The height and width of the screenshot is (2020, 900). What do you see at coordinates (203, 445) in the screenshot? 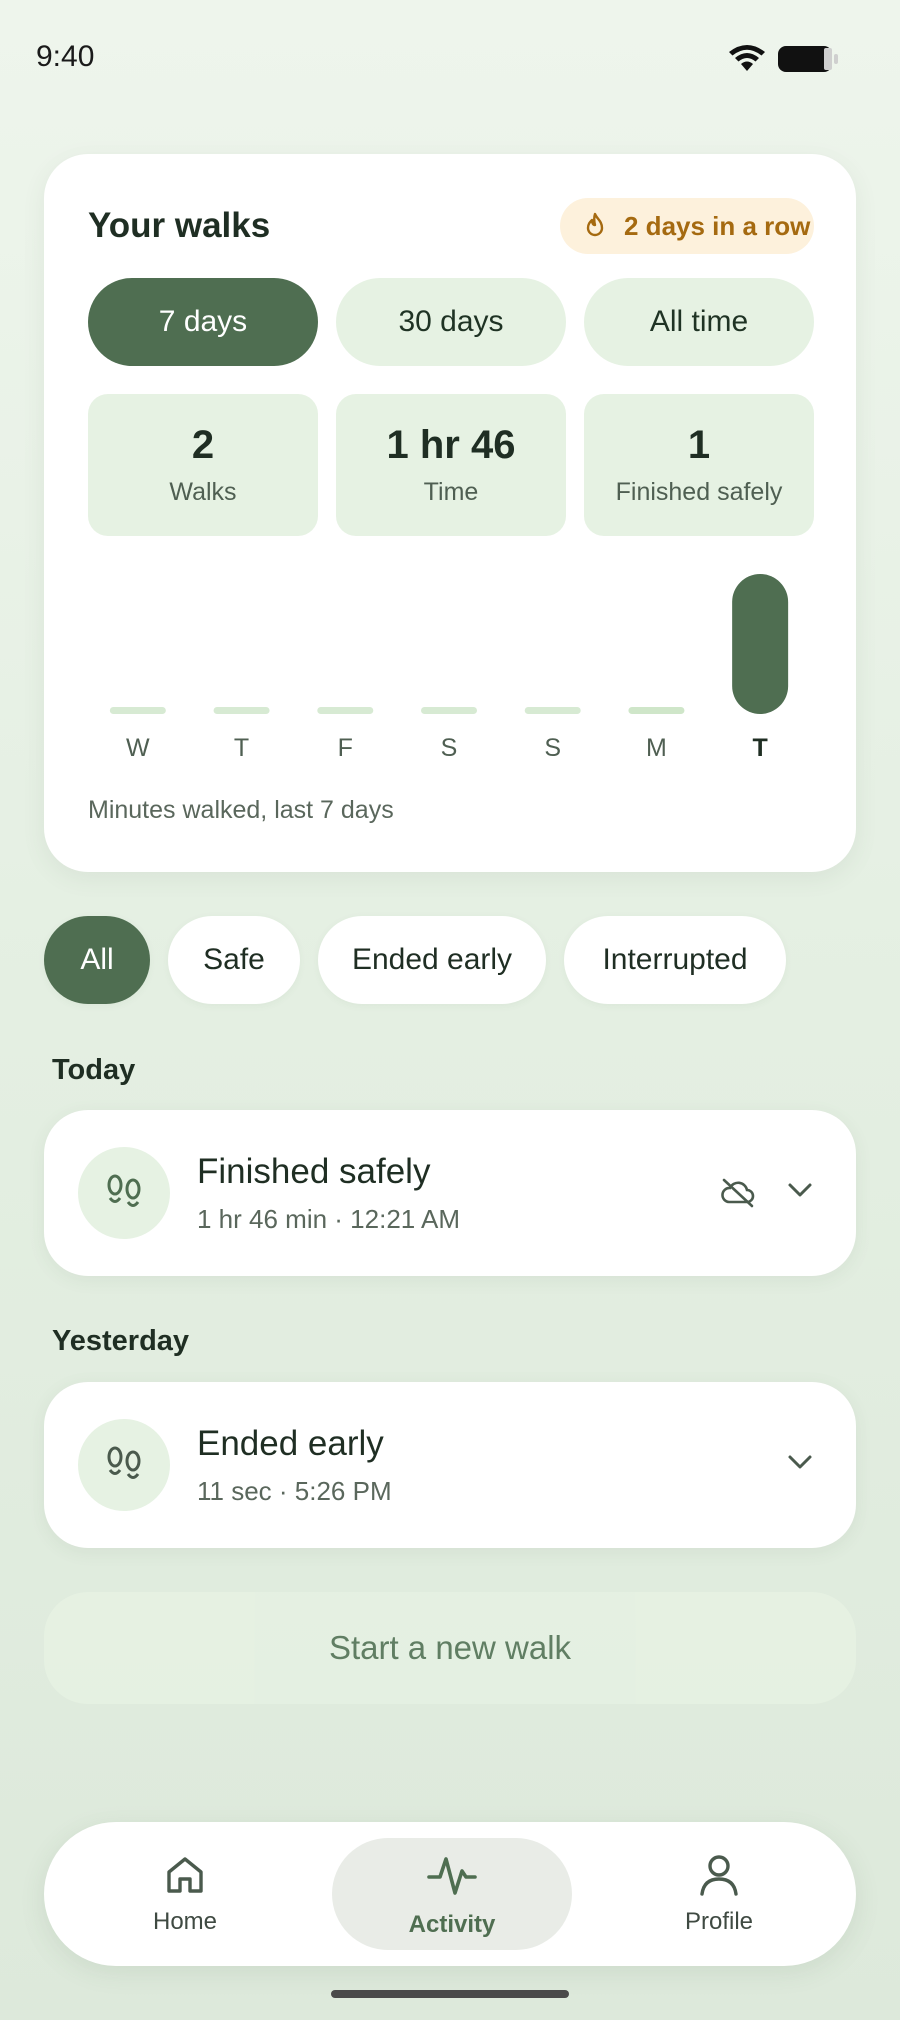
I see `stat-value: 2` at bounding box center [203, 445].